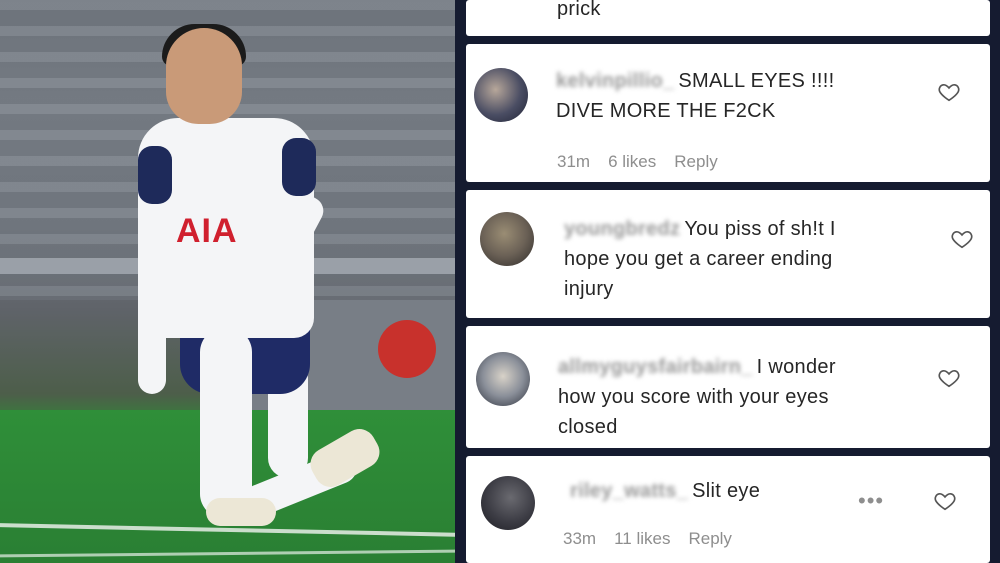  What do you see at coordinates (796, 367) in the screenshot?
I see `comment-text: I wonder` at bounding box center [796, 367].